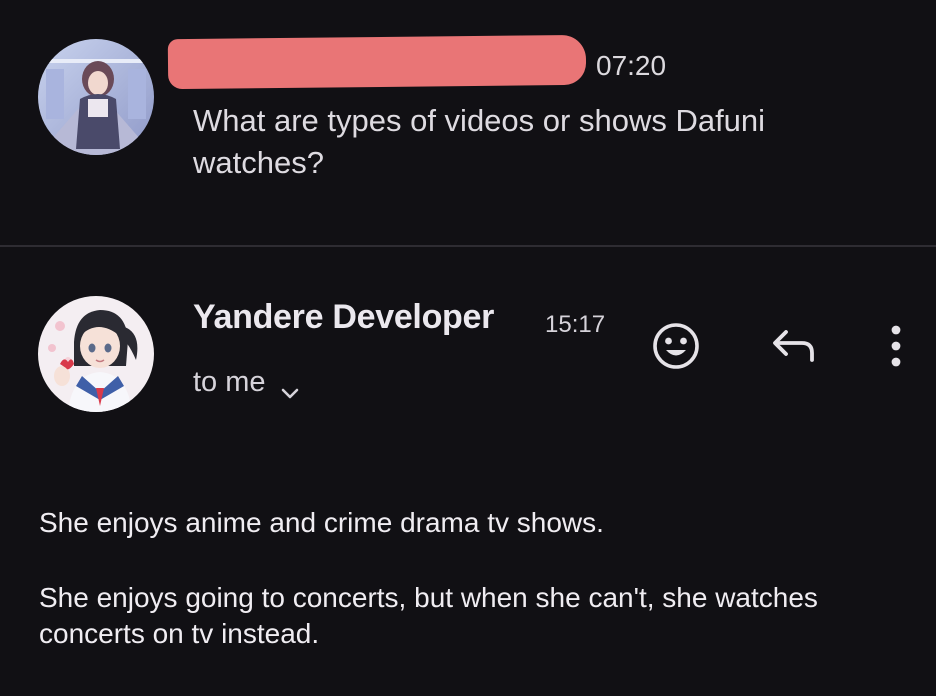 The image size is (936, 696). What do you see at coordinates (290, 387) in the screenshot?
I see `chevron-down-icon` at bounding box center [290, 387].